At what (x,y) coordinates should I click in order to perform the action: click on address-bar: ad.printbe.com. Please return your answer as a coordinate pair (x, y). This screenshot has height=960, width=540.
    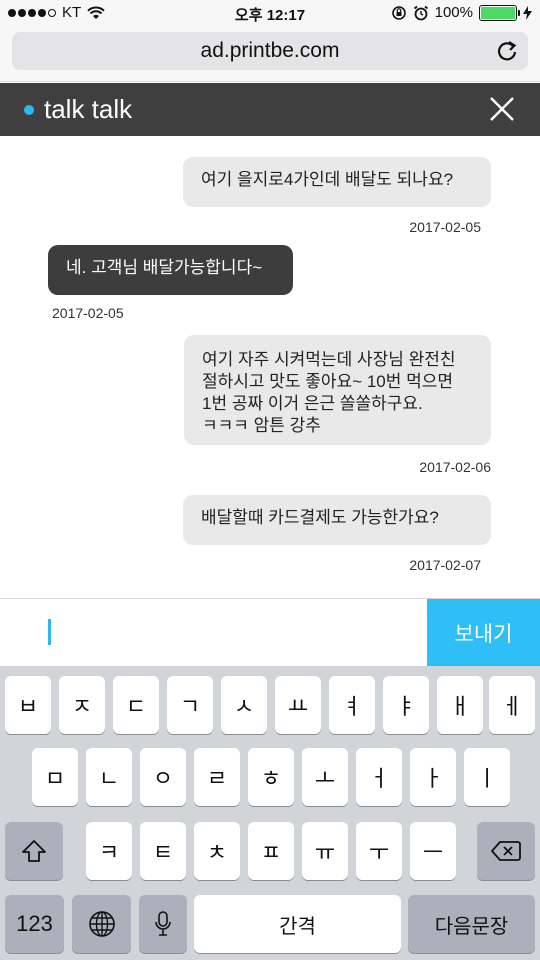
    Looking at the image, I should click on (270, 51).